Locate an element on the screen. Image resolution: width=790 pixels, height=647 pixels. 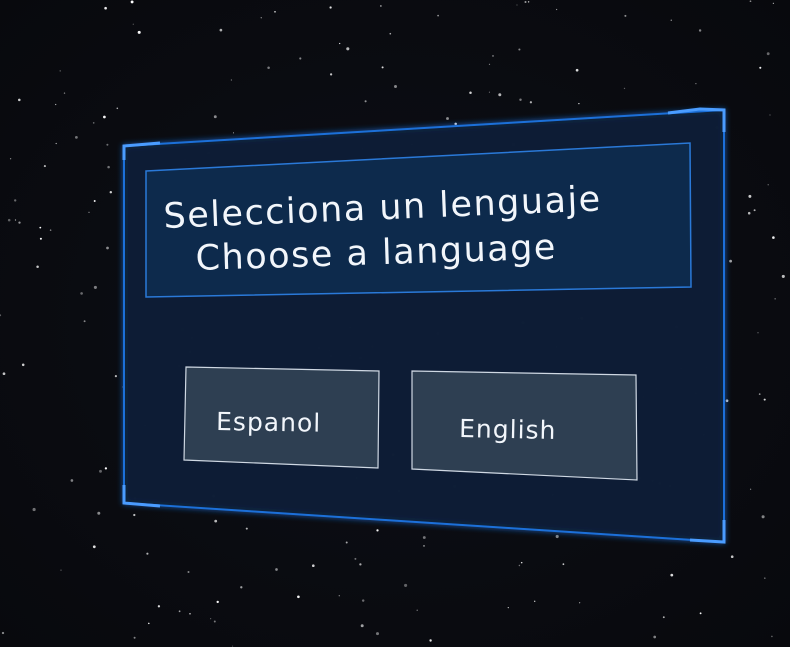
english-button: English is located at coordinates (524, 425).